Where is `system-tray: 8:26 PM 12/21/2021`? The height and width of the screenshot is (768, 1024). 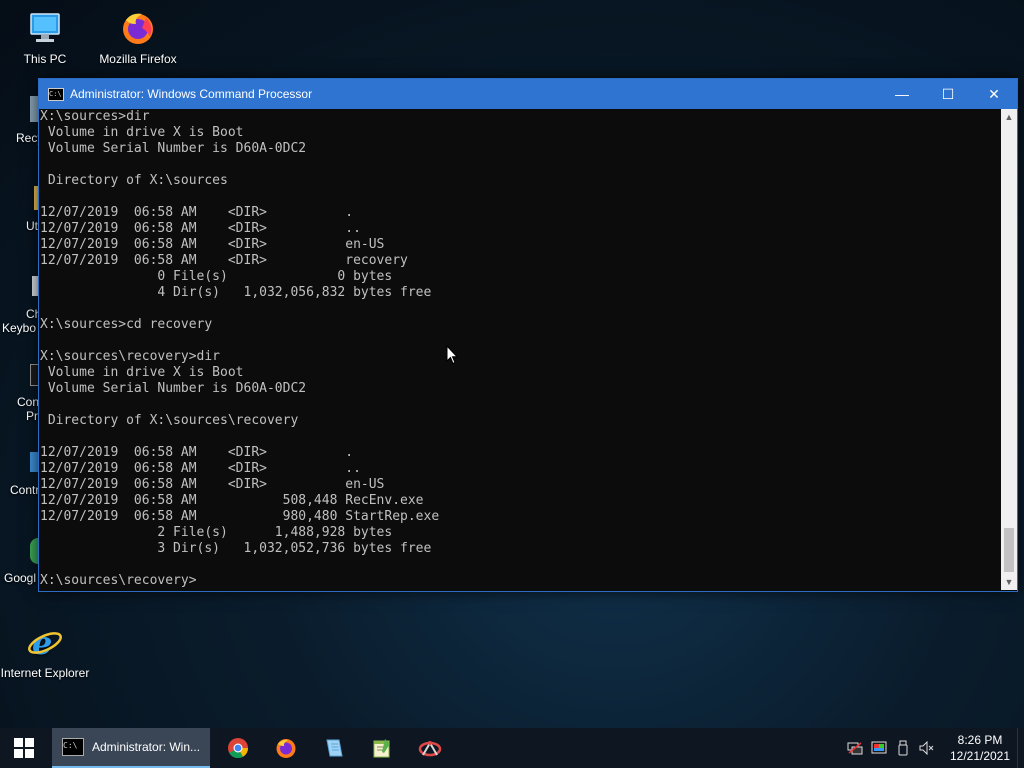
system-tray: 8:26 PM 12/21/2021 is located at coordinates (933, 748).